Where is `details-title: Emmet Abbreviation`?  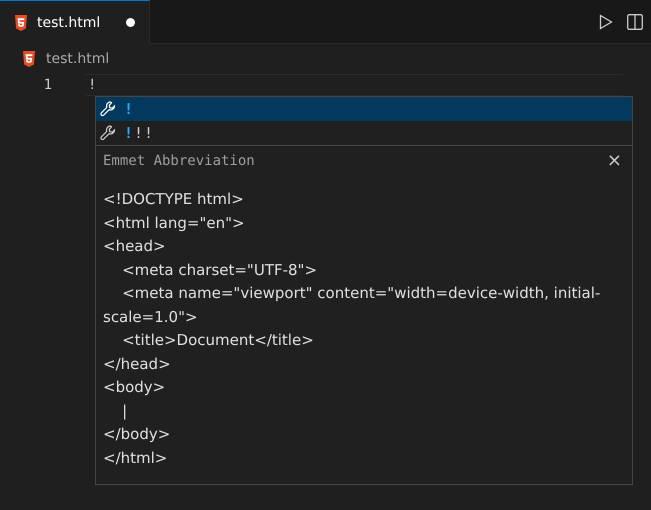
details-title: Emmet Abbreviation is located at coordinates (179, 161).